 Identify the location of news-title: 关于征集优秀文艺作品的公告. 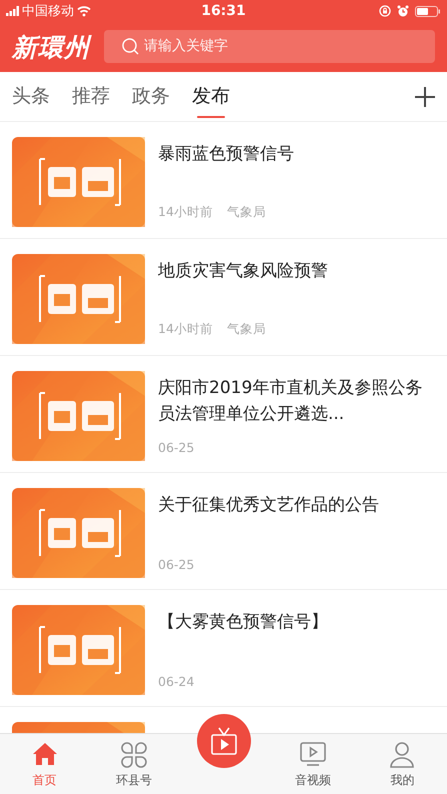
(296, 505).